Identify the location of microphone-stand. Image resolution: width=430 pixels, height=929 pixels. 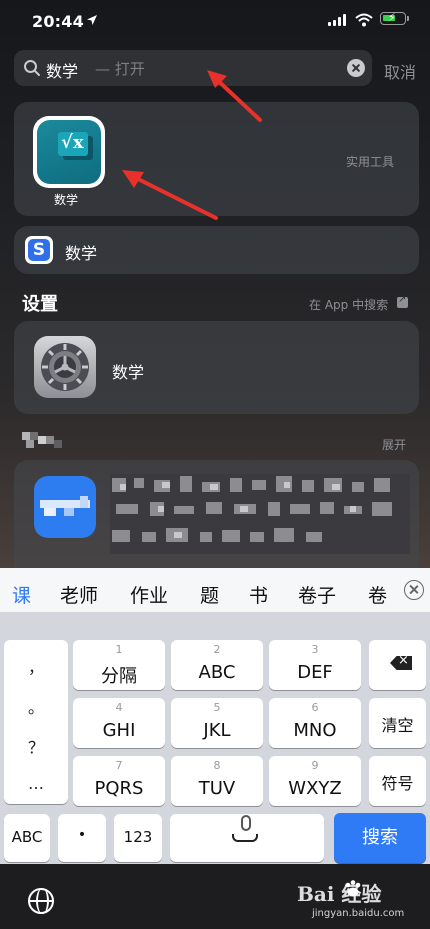
(245, 838).